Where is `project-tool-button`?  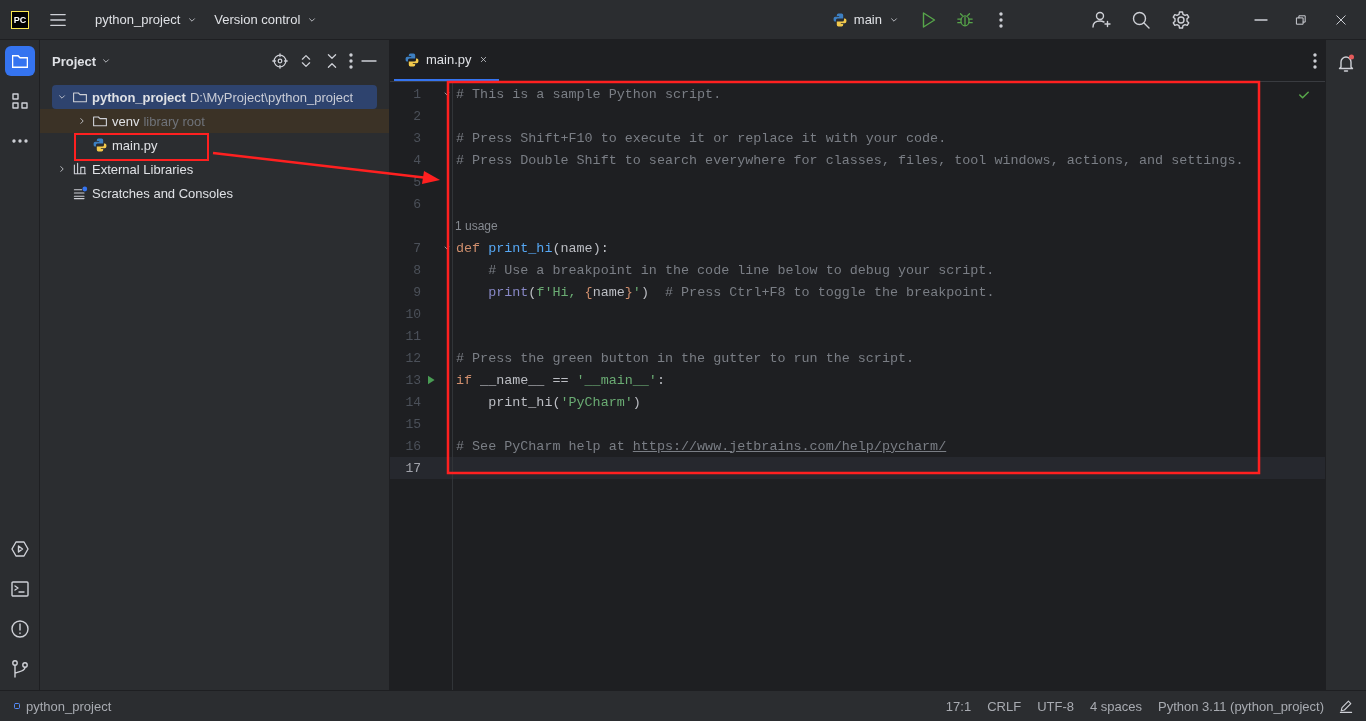
project-tool-button is located at coordinates (19, 61).